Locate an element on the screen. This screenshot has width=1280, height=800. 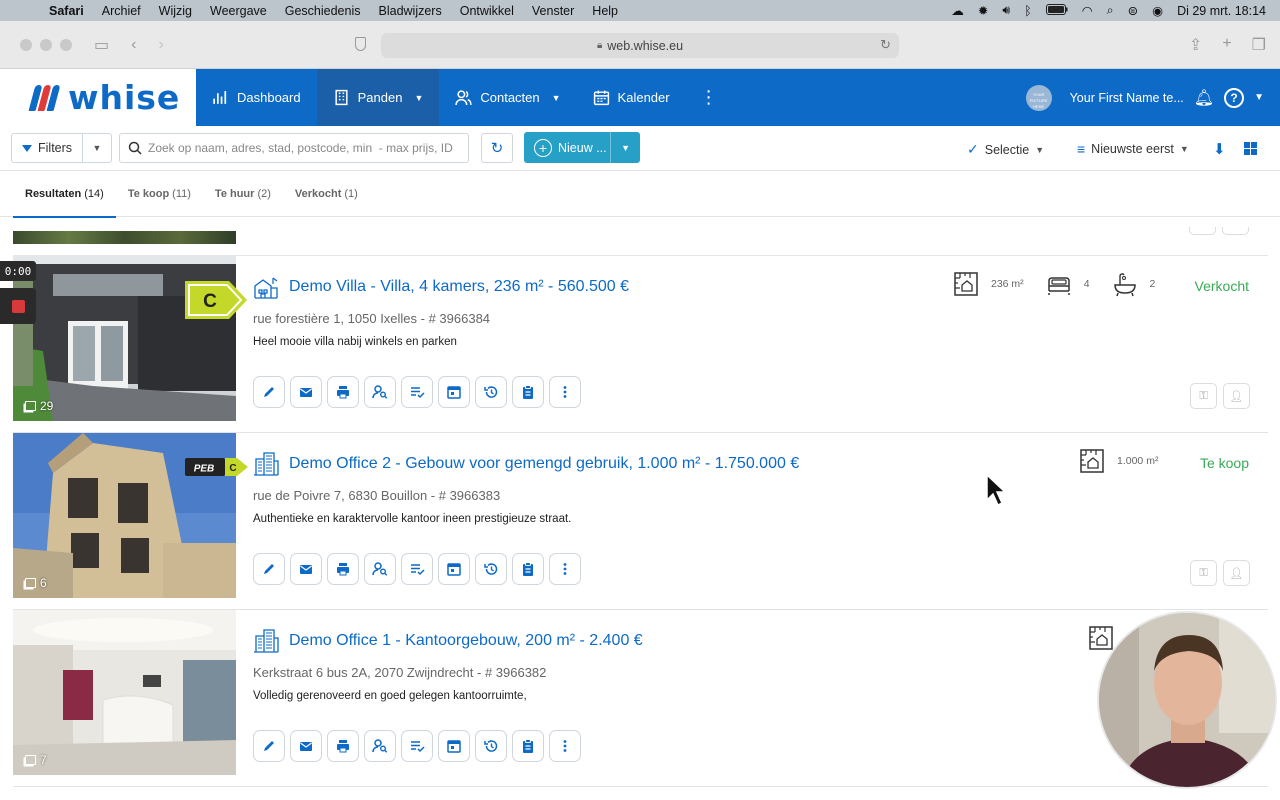
privacy-shield-icon is located at coordinates (360, 44).